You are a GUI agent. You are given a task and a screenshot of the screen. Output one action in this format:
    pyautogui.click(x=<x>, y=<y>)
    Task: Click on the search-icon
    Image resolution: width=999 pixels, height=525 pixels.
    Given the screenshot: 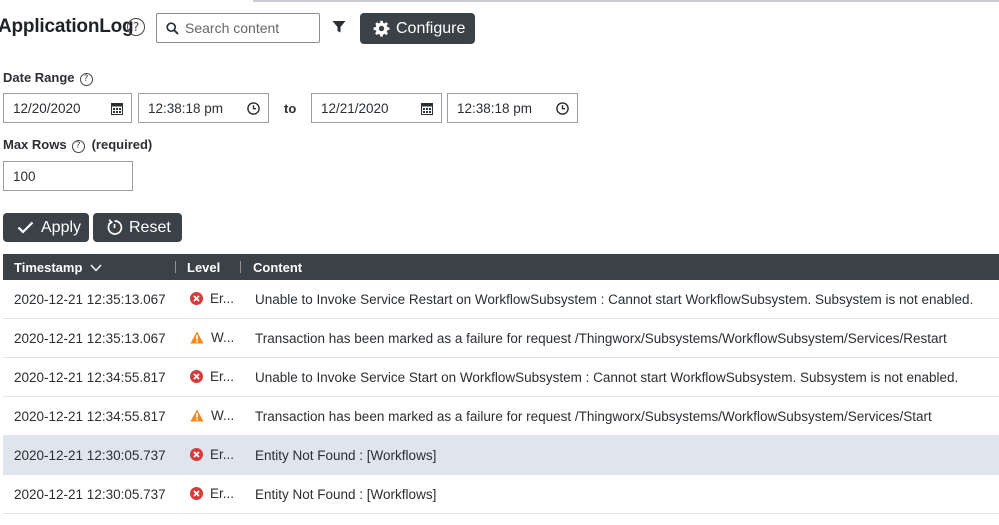 What is the action you would take?
    pyautogui.click(x=172, y=28)
    